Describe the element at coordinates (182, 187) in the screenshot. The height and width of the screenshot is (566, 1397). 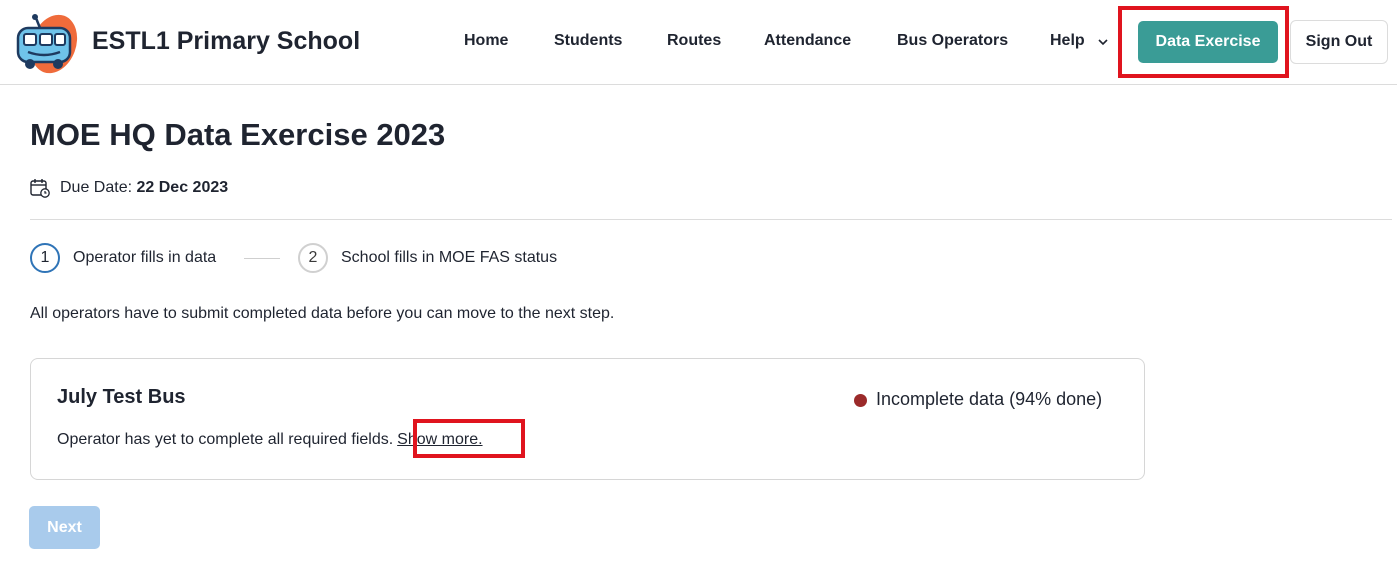
I see `due-date-value: 22 Dec 2023` at that location.